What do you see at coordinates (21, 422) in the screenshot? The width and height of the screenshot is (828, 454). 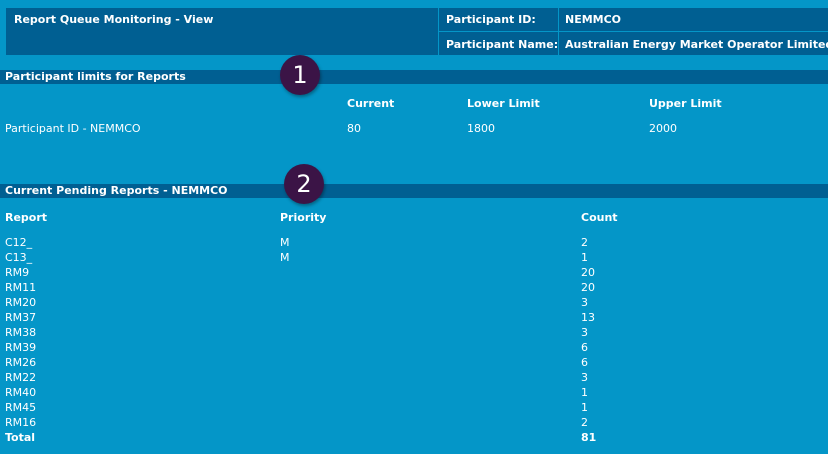 I see `report-name: RM16` at bounding box center [21, 422].